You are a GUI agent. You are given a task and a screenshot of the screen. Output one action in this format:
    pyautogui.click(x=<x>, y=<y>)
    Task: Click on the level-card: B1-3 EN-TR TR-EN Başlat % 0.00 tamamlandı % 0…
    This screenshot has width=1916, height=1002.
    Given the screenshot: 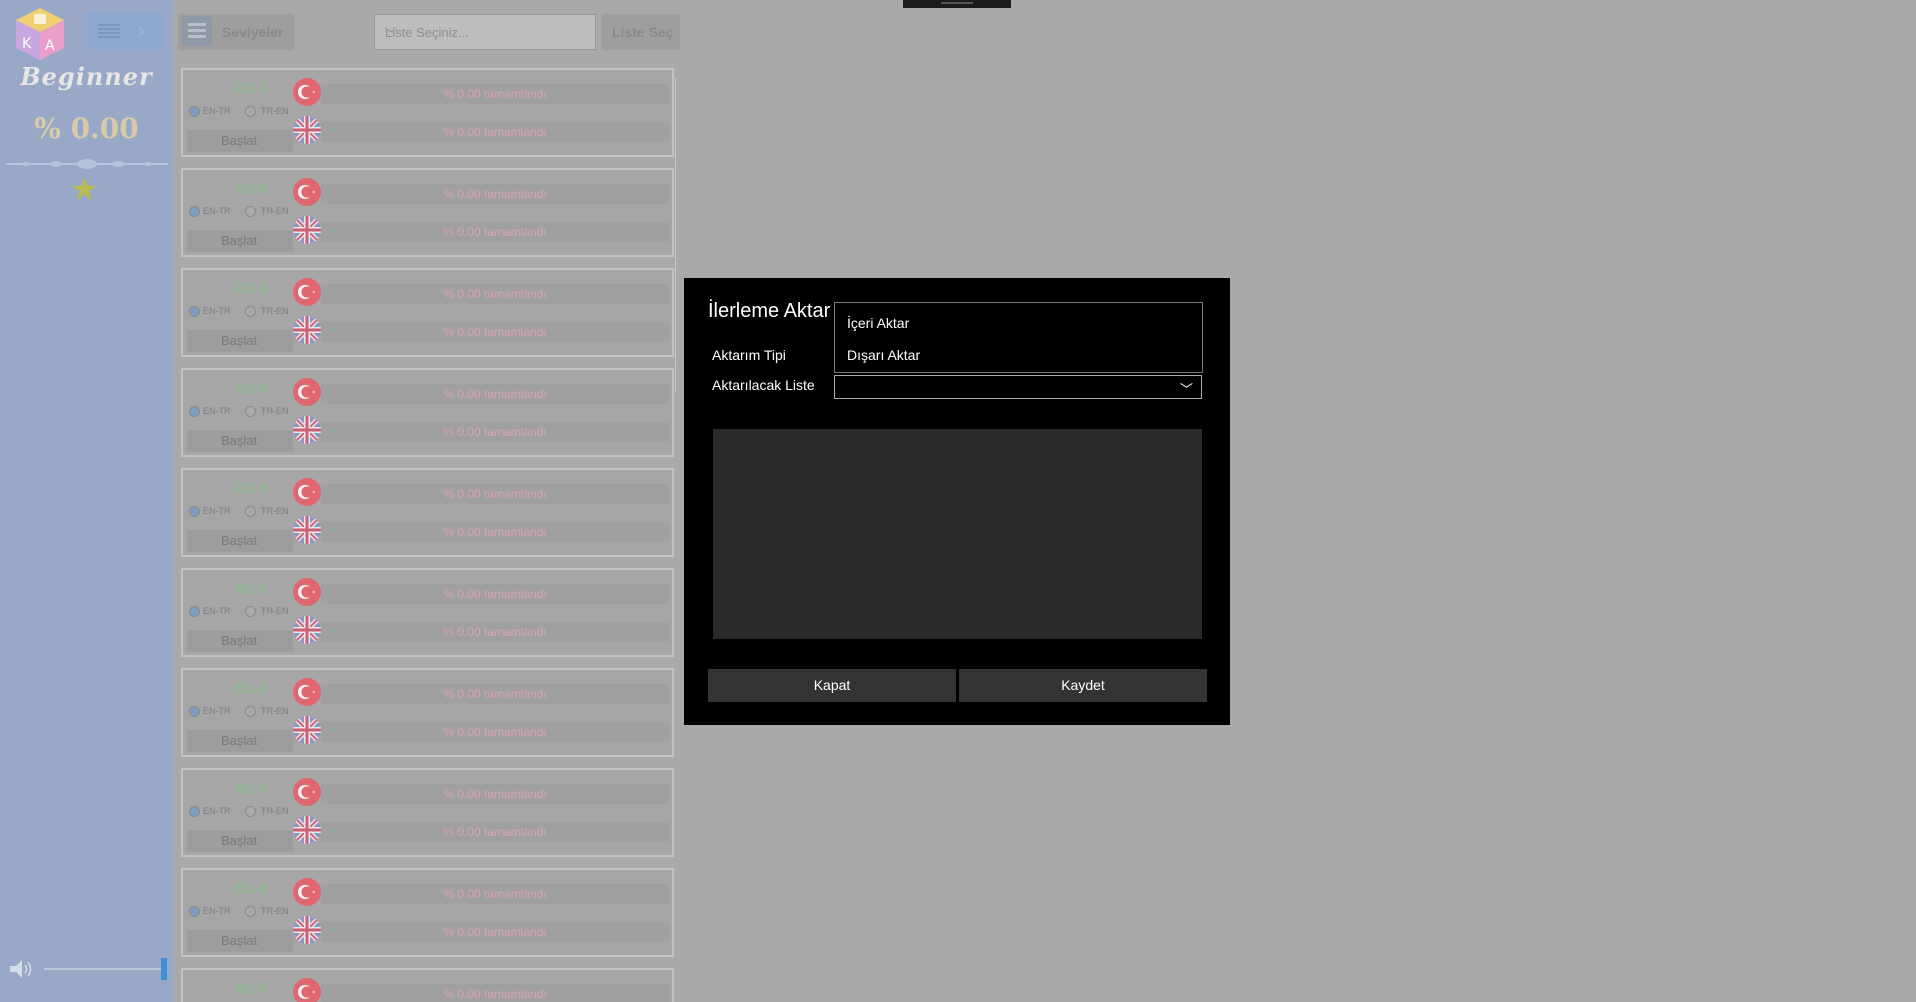 What is the action you would take?
    pyautogui.click(x=427, y=812)
    